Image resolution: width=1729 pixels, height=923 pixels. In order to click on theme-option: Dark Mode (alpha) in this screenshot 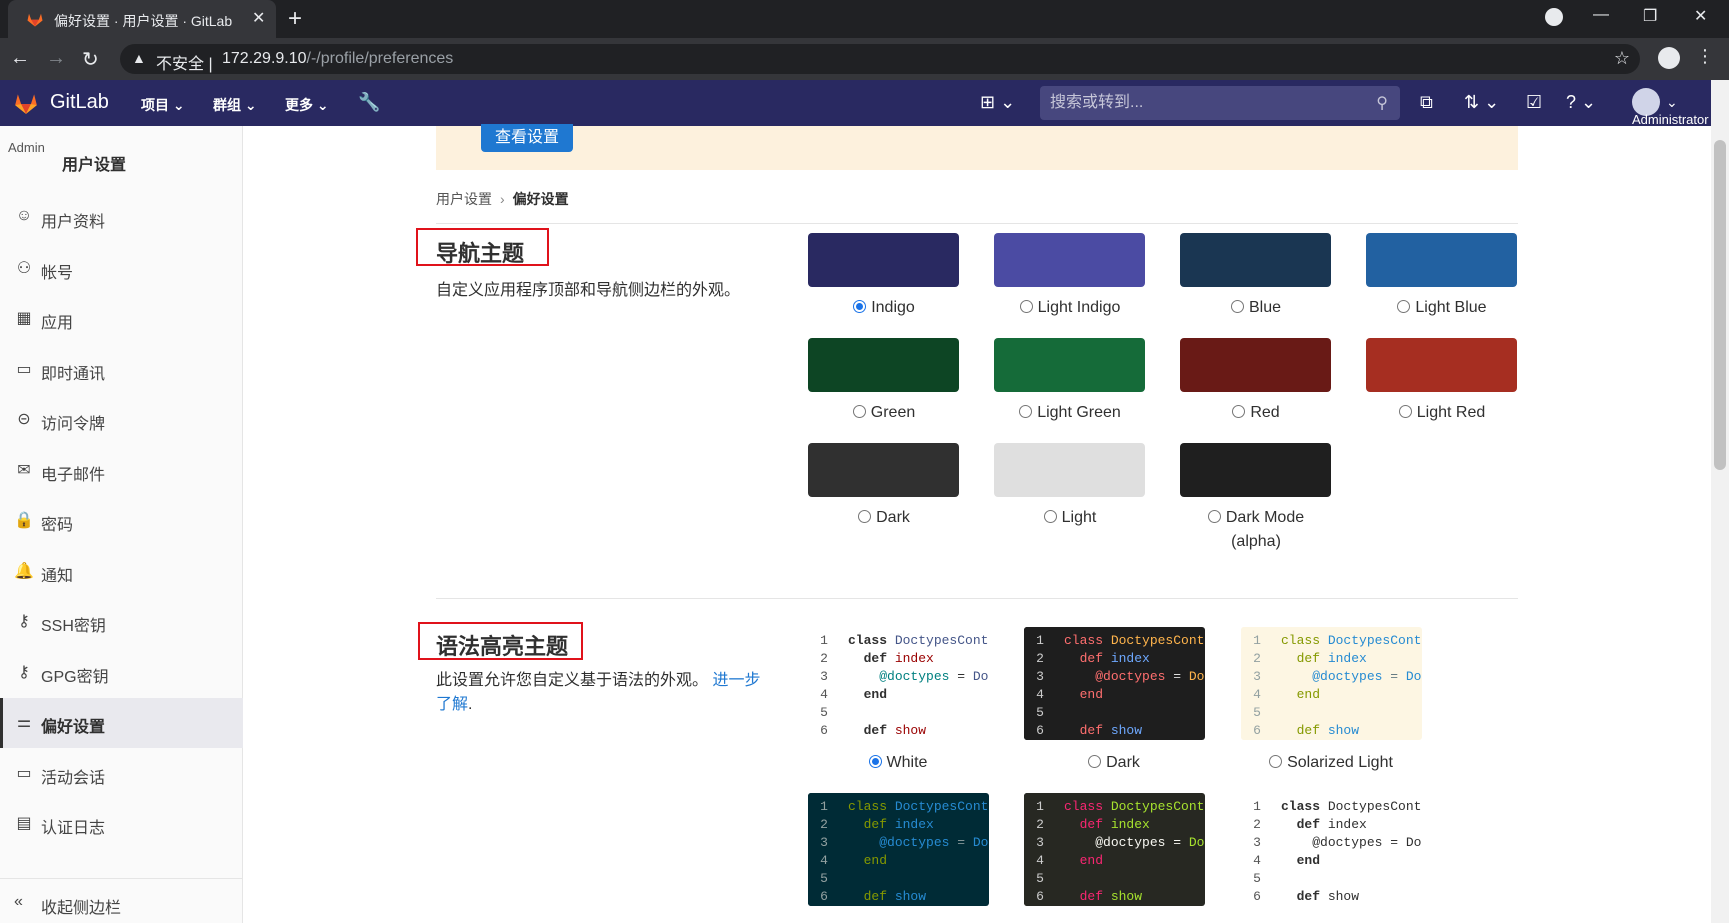, I will do `click(1256, 530)`.